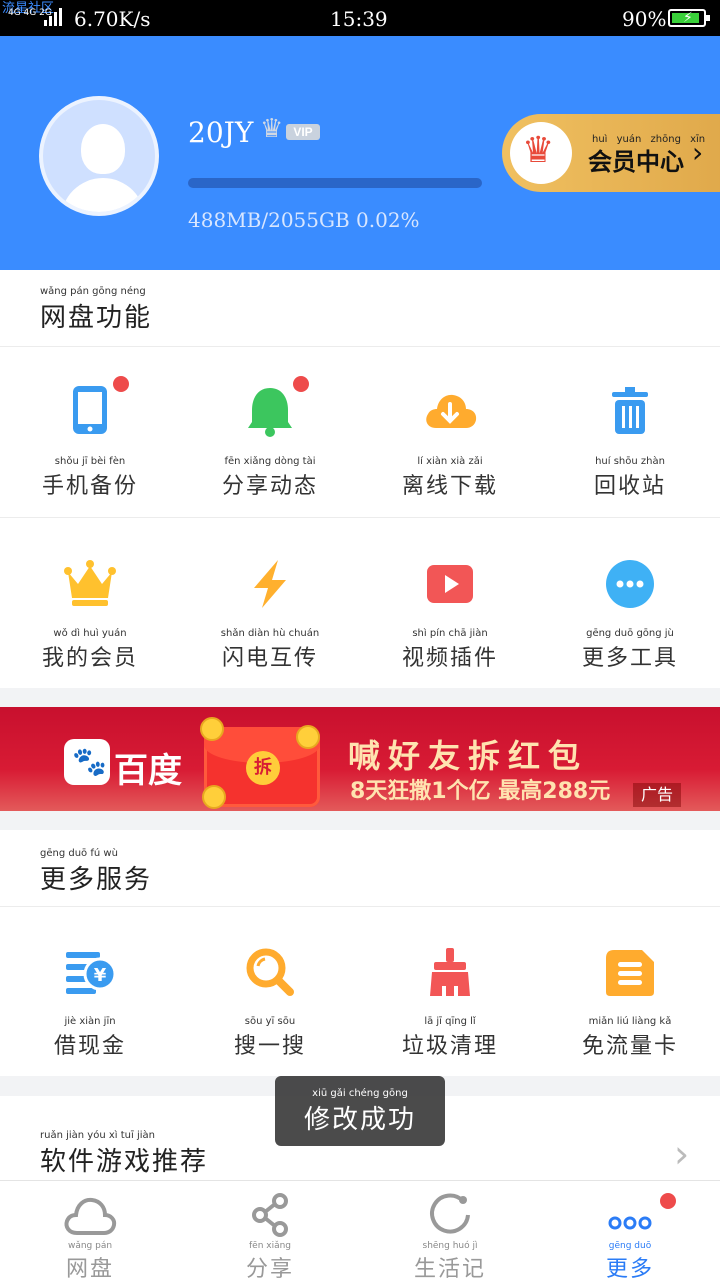 This screenshot has height=1280, width=720. Describe the element at coordinates (90, 584) in the screenshot. I see `crown-icon` at that location.